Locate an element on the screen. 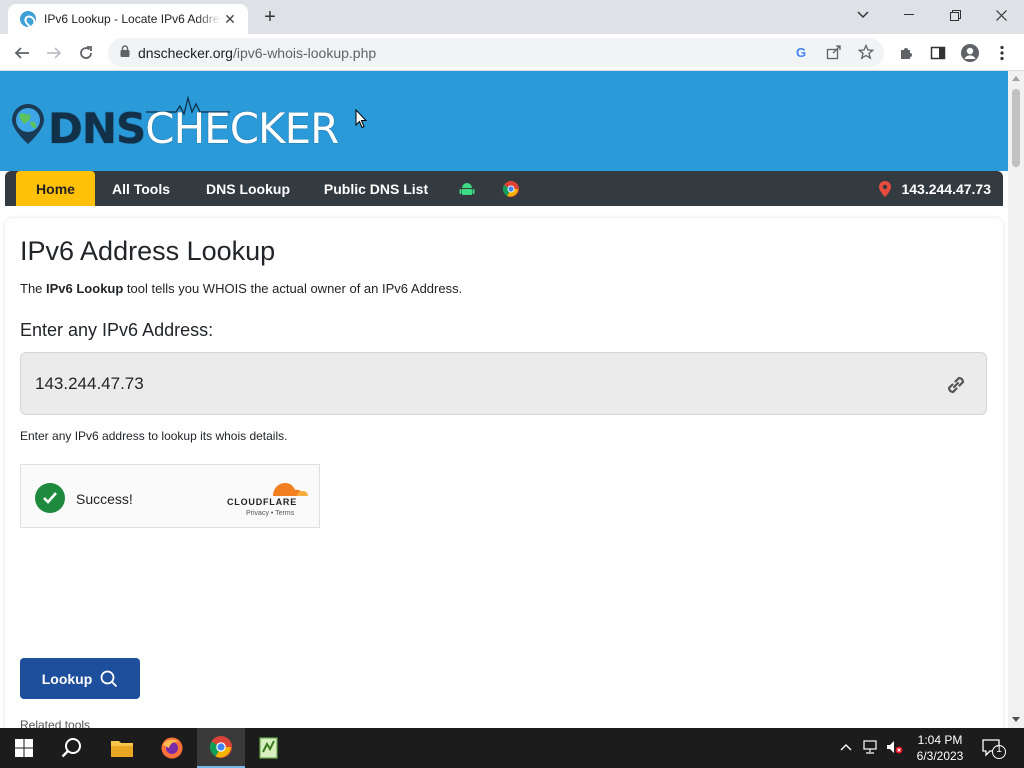 This screenshot has height=768, width=1024. logo-dns-text: DNS is located at coordinates (97, 128).